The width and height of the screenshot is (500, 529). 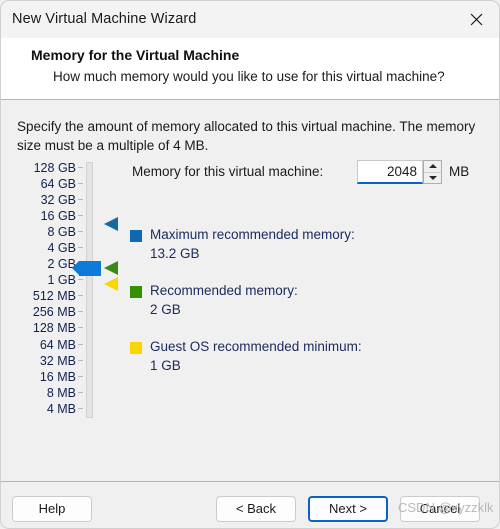 I want to click on memory-slider-thumb, so click(x=86, y=268).